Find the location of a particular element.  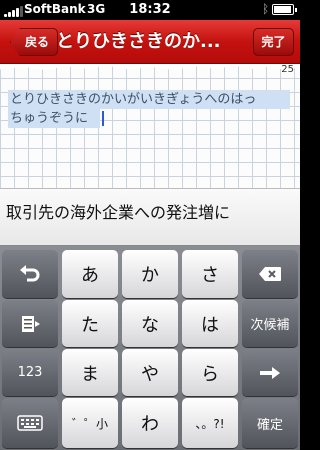

note-text: とりひきさきのかいがいきぎょうへのはっ ちゅうぞうに is located at coordinates (149, 109).